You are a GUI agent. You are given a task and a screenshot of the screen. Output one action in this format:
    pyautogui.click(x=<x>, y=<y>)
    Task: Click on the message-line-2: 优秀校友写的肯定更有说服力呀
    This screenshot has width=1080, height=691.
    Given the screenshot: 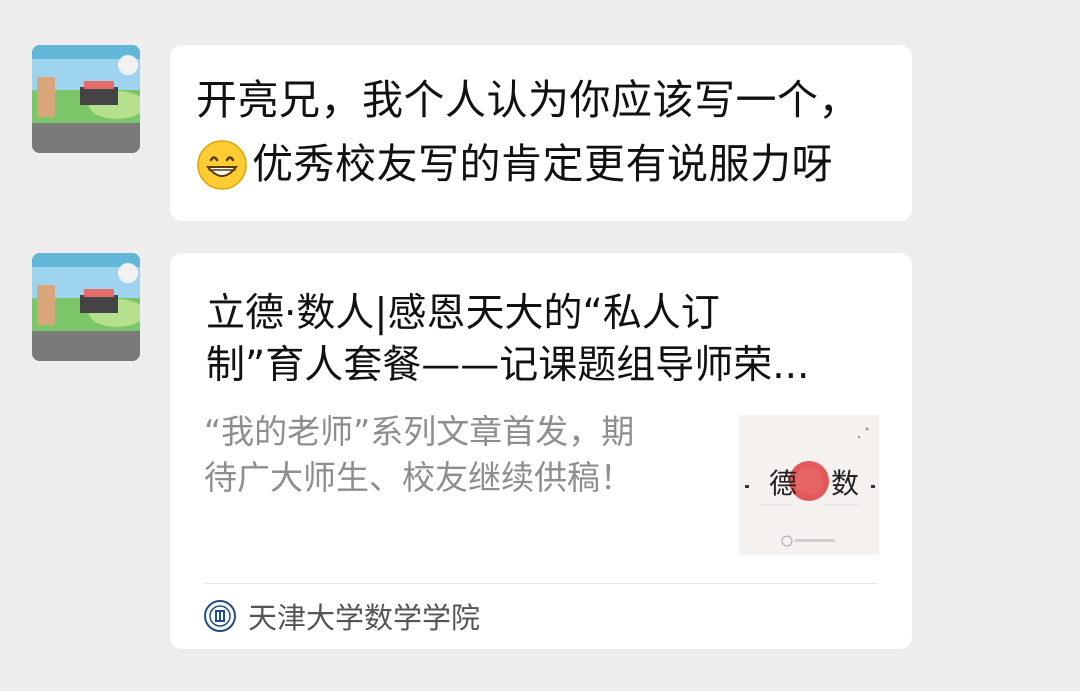 What is the action you would take?
    pyautogui.click(x=514, y=166)
    